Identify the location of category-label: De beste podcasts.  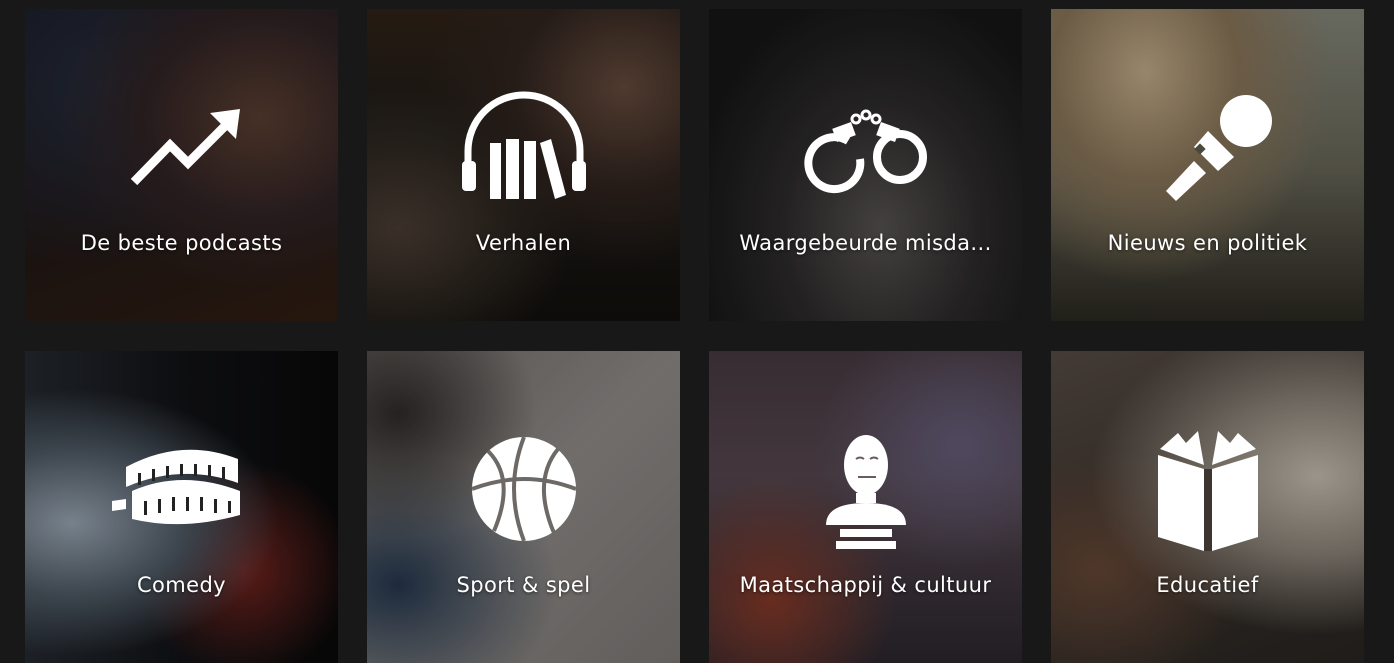
(181, 243).